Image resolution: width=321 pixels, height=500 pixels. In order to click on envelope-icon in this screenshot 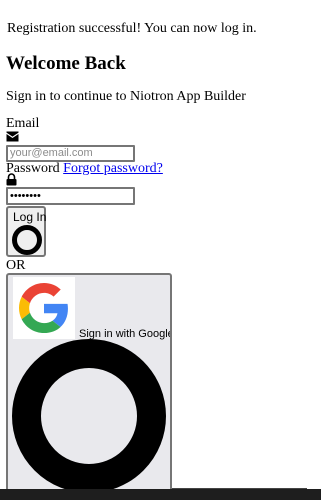, I will do `click(12, 136)`.